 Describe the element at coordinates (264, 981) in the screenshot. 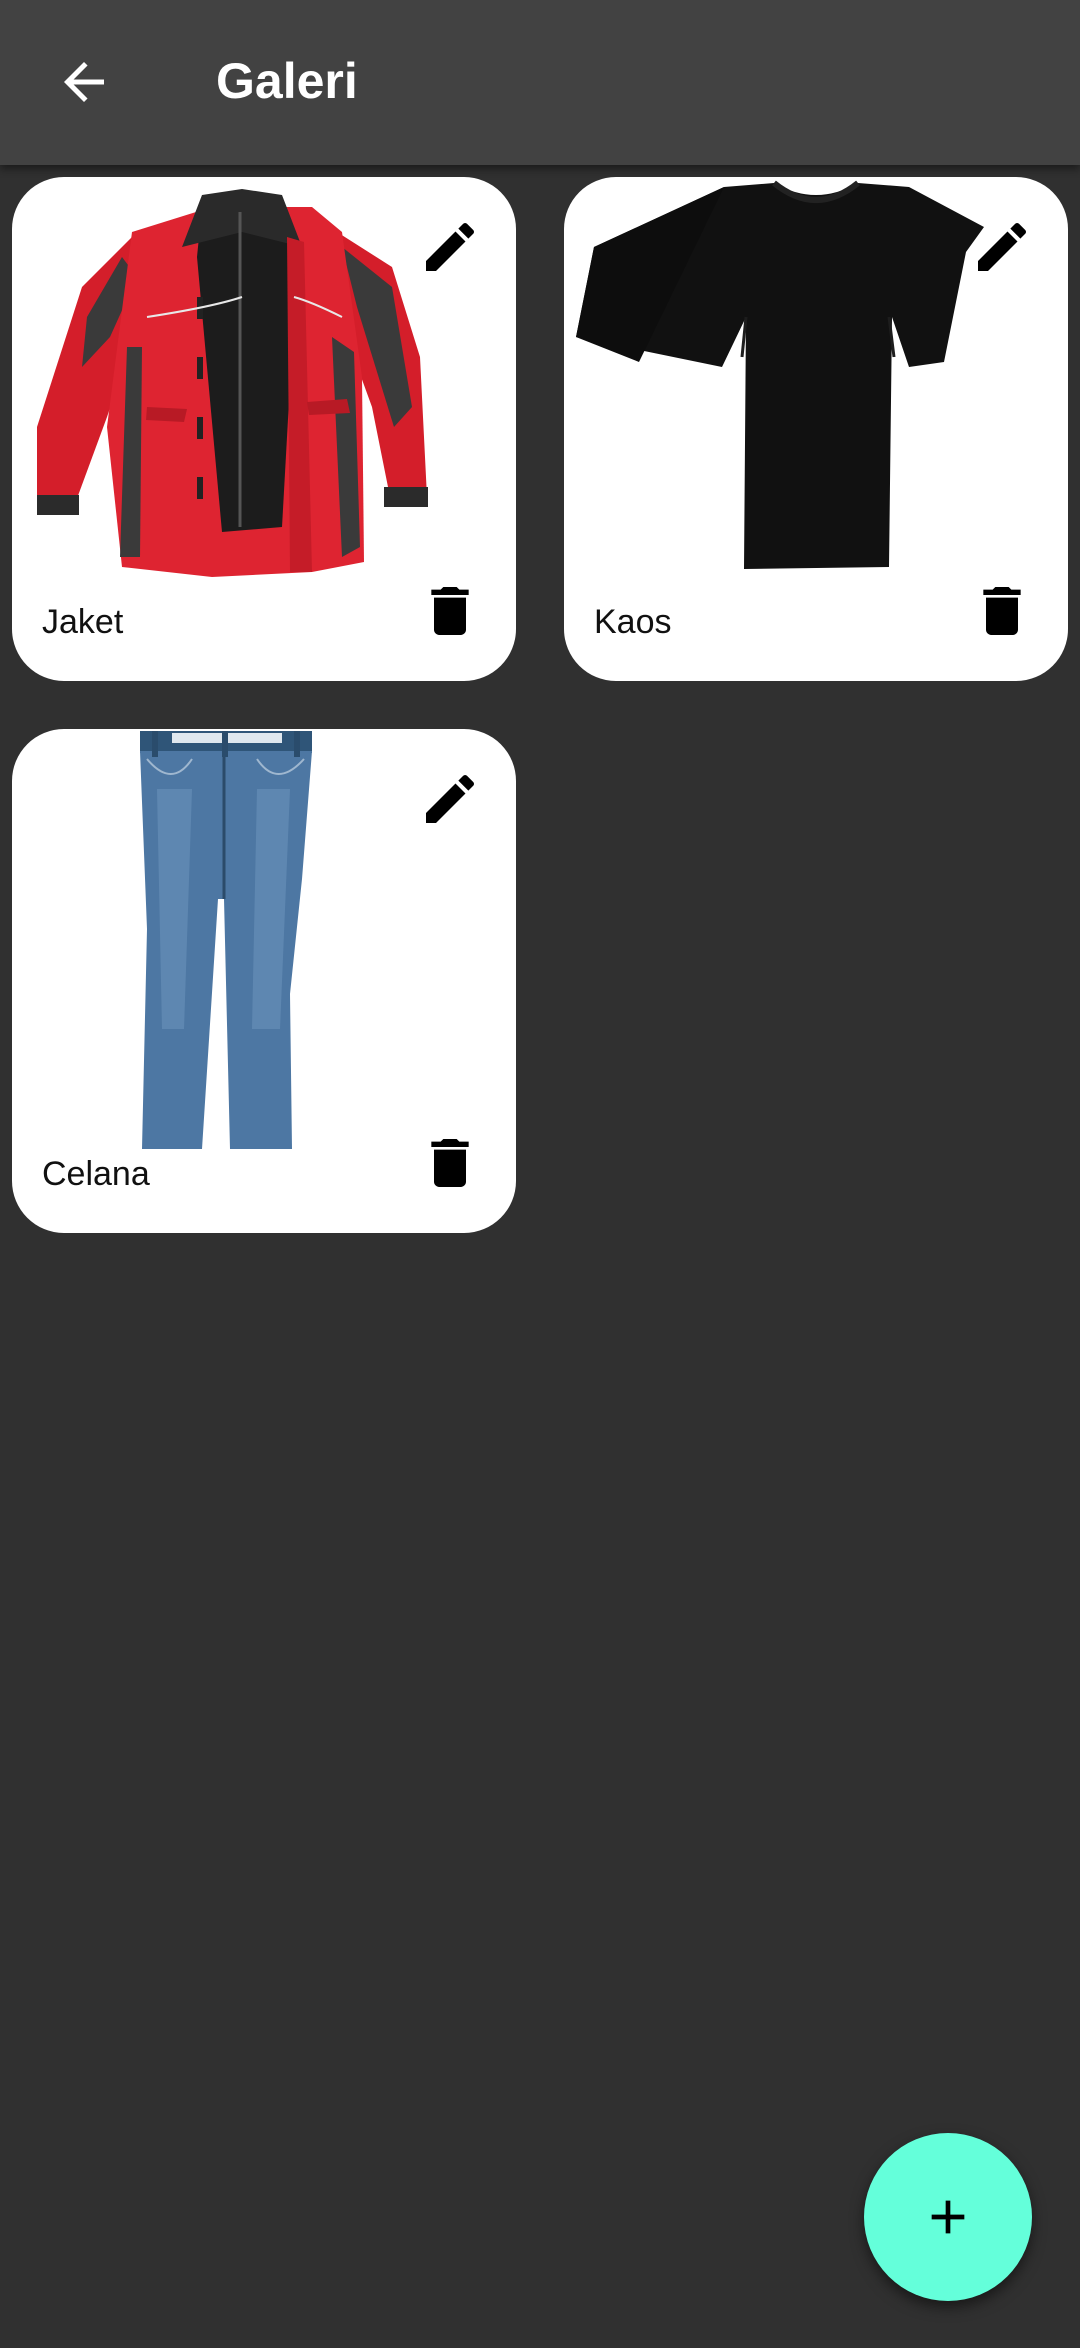

I see `gallery-card-celana: Celana` at that location.